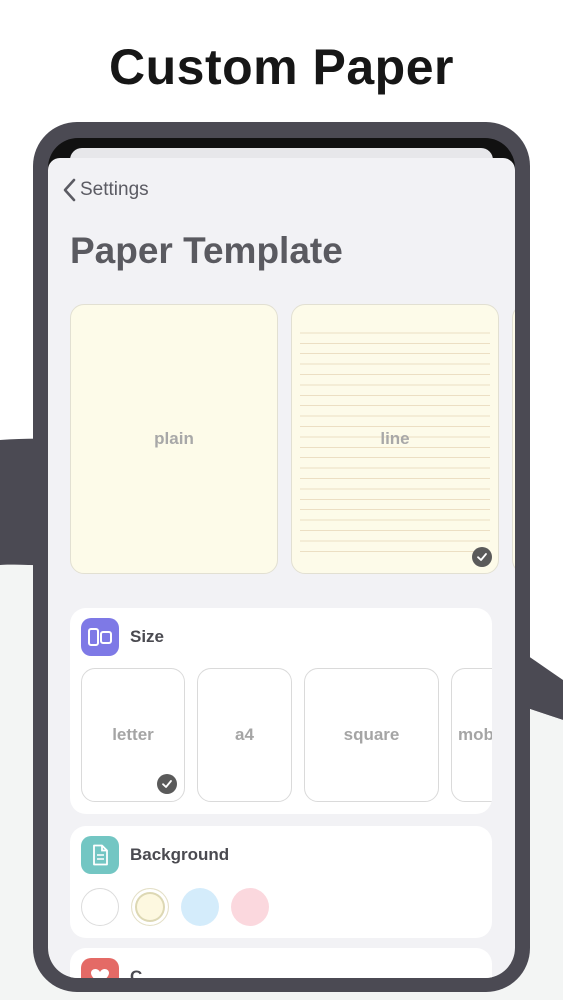  I want to click on layout-icon, so click(100, 637).